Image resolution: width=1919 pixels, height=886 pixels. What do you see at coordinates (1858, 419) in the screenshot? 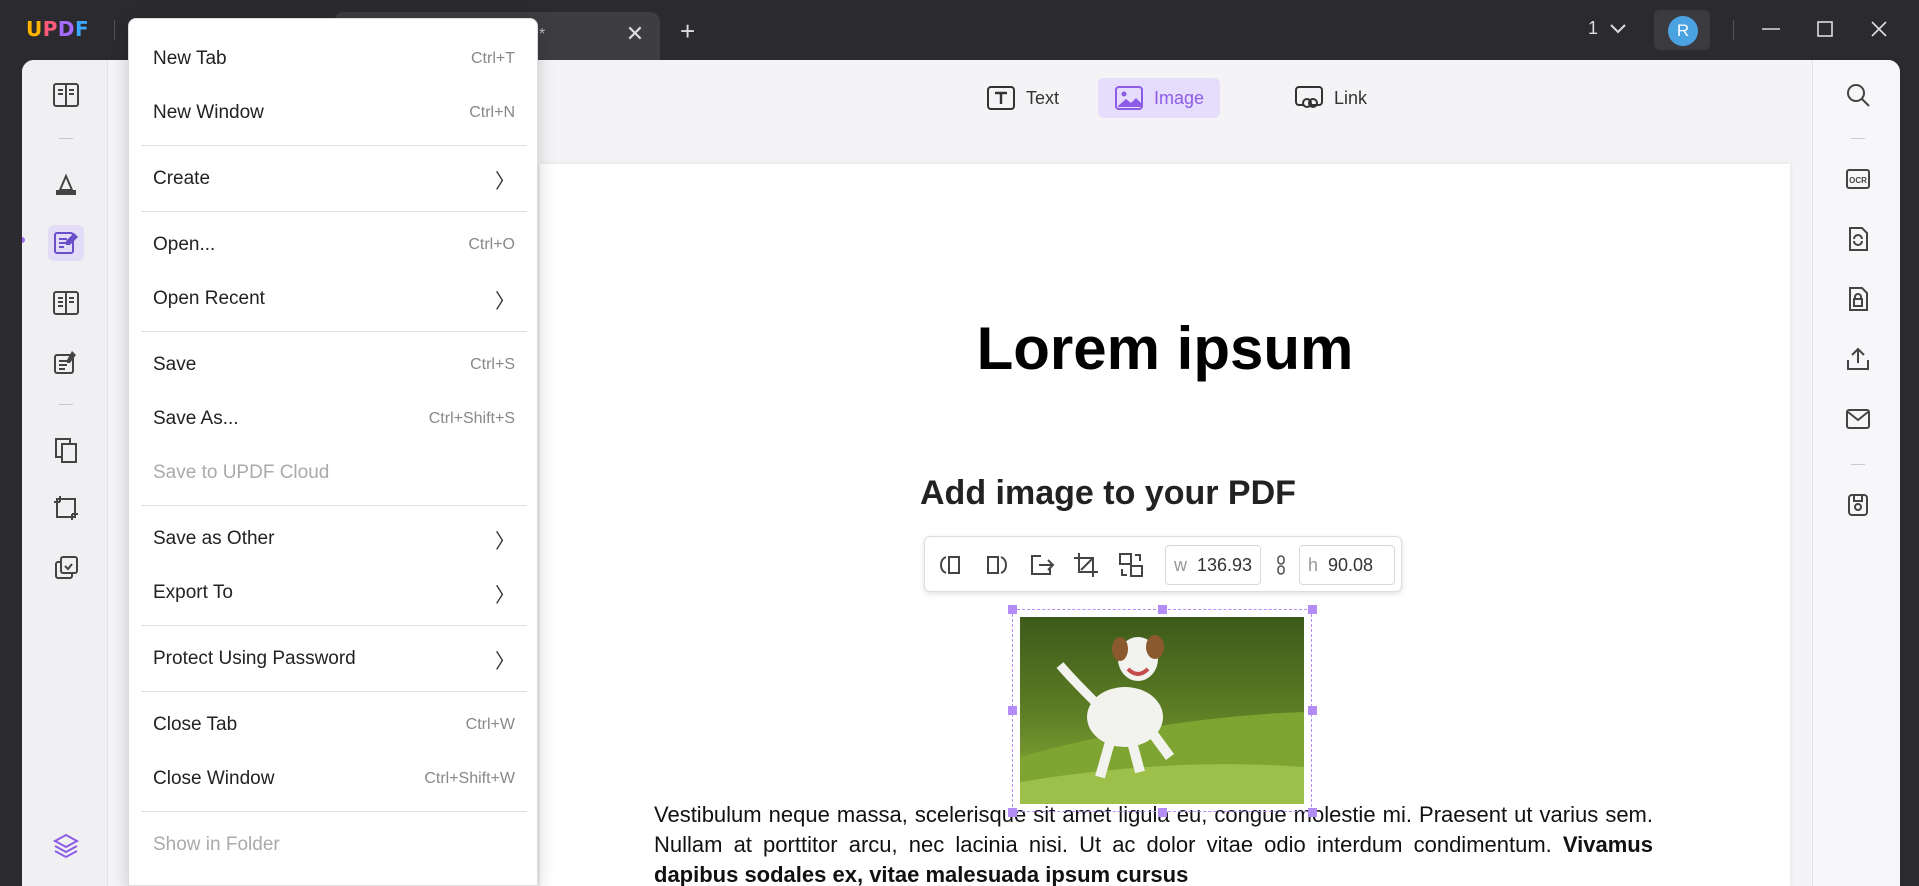
I see `email-icon` at bounding box center [1858, 419].